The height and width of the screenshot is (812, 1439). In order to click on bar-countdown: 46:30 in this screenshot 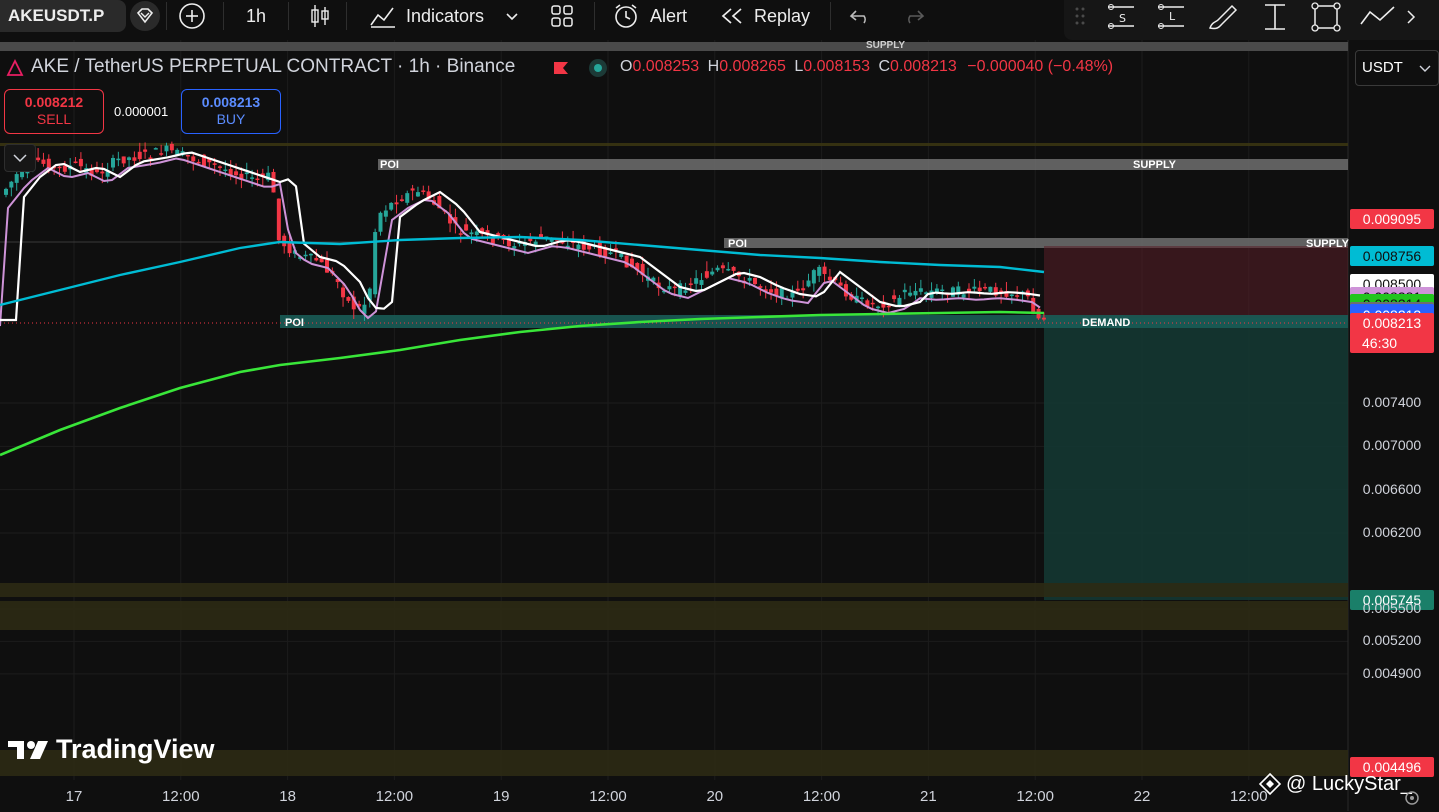, I will do `click(1380, 343)`.